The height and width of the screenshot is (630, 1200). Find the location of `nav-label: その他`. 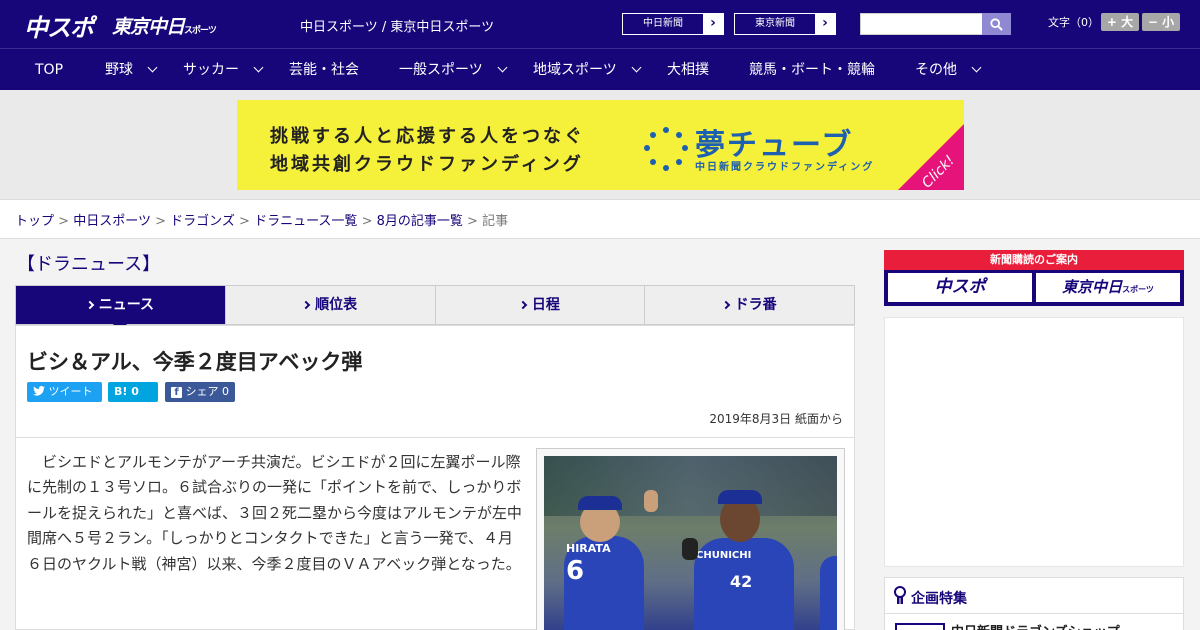

nav-label: その他 is located at coordinates (936, 70).